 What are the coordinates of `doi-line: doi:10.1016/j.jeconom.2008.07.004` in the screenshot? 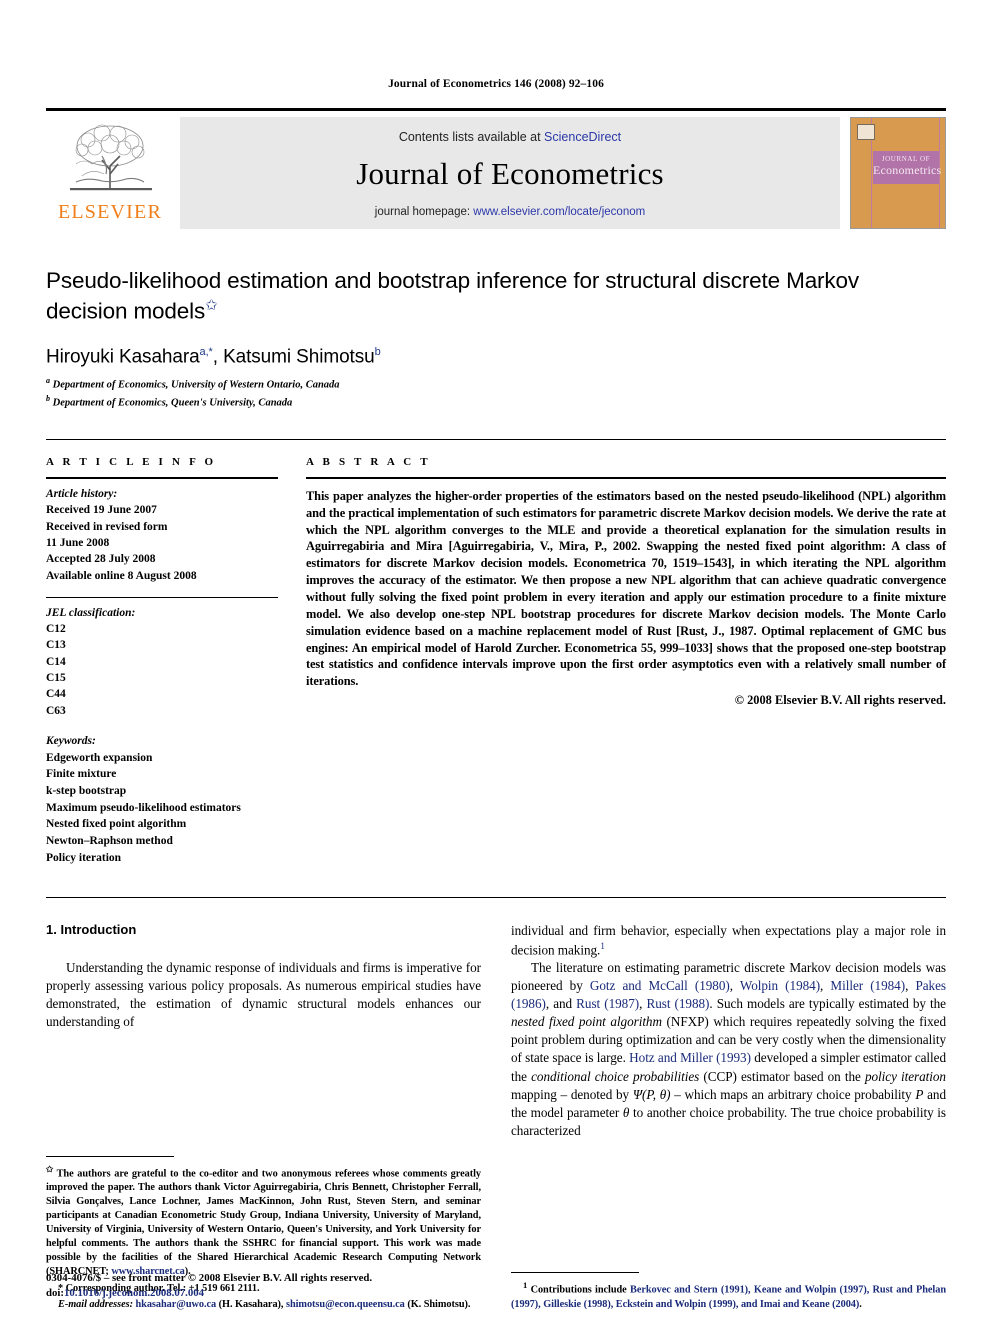 It's located at (209, 1293).